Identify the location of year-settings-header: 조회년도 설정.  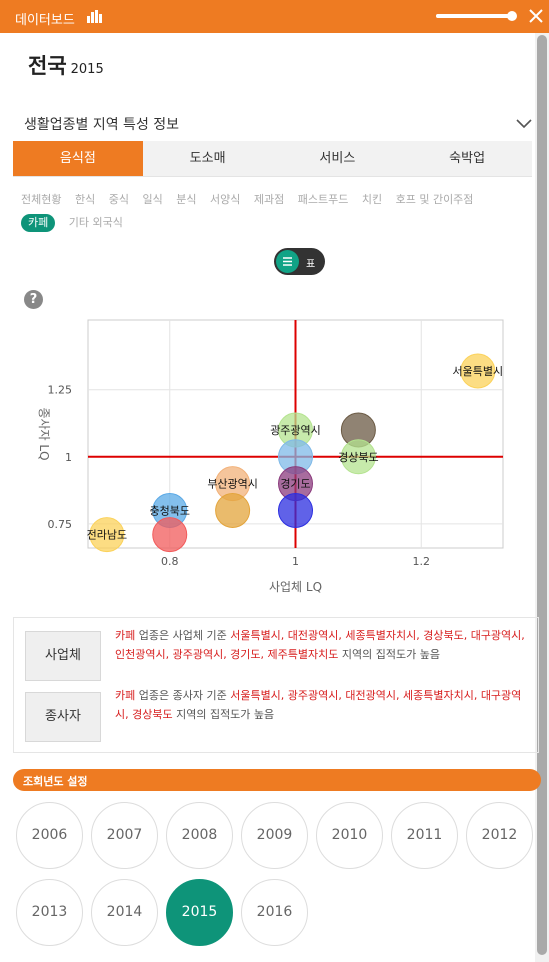
(277, 780).